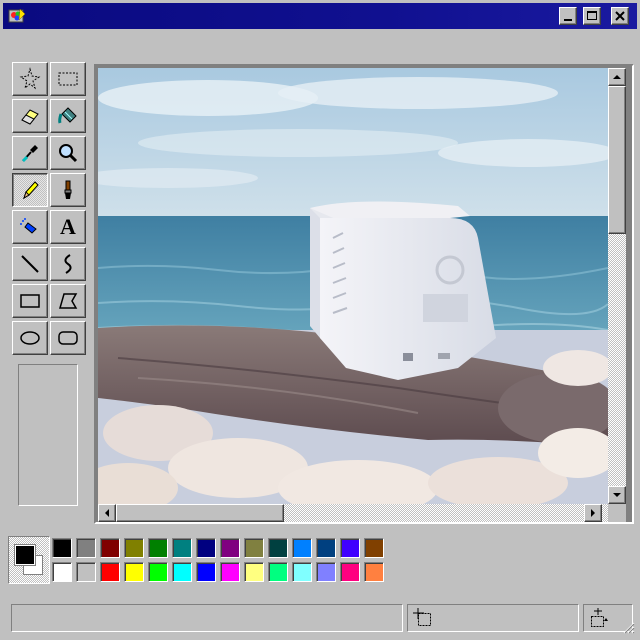 Image resolution: width=640 pixels, height=640 pixels. I want to click on rounded-rect-icon, so click(68, 338).